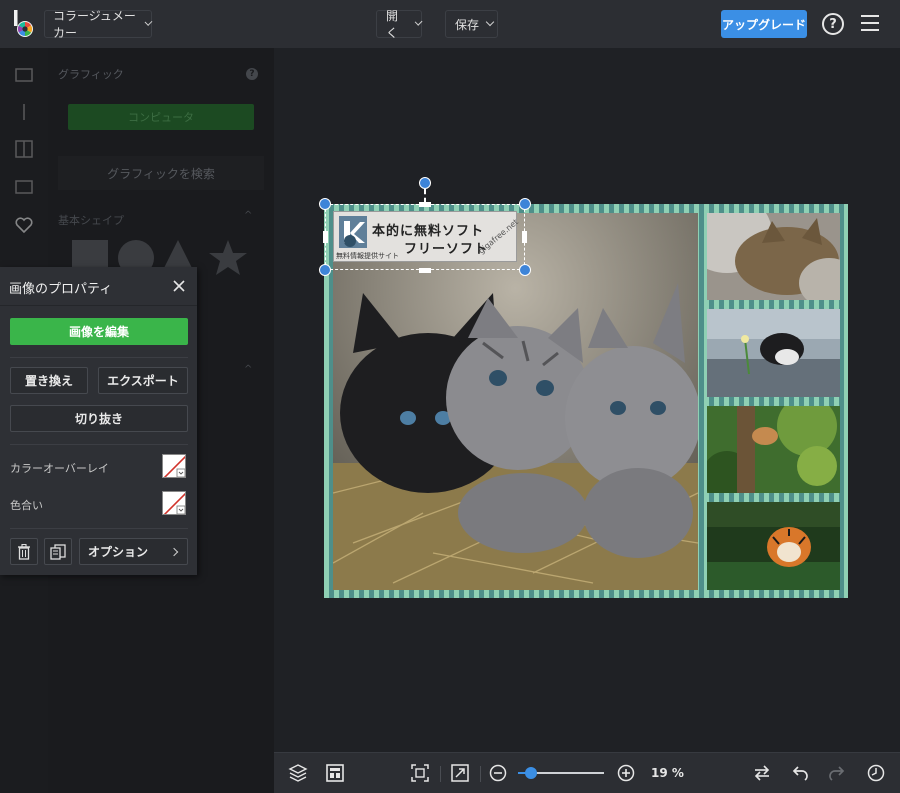 This screenshot has height=793, width=900. What do you see at coordinates (833, 24) in the screenshot?
I see `help-icon: ?` at bounding box center [833, 24].